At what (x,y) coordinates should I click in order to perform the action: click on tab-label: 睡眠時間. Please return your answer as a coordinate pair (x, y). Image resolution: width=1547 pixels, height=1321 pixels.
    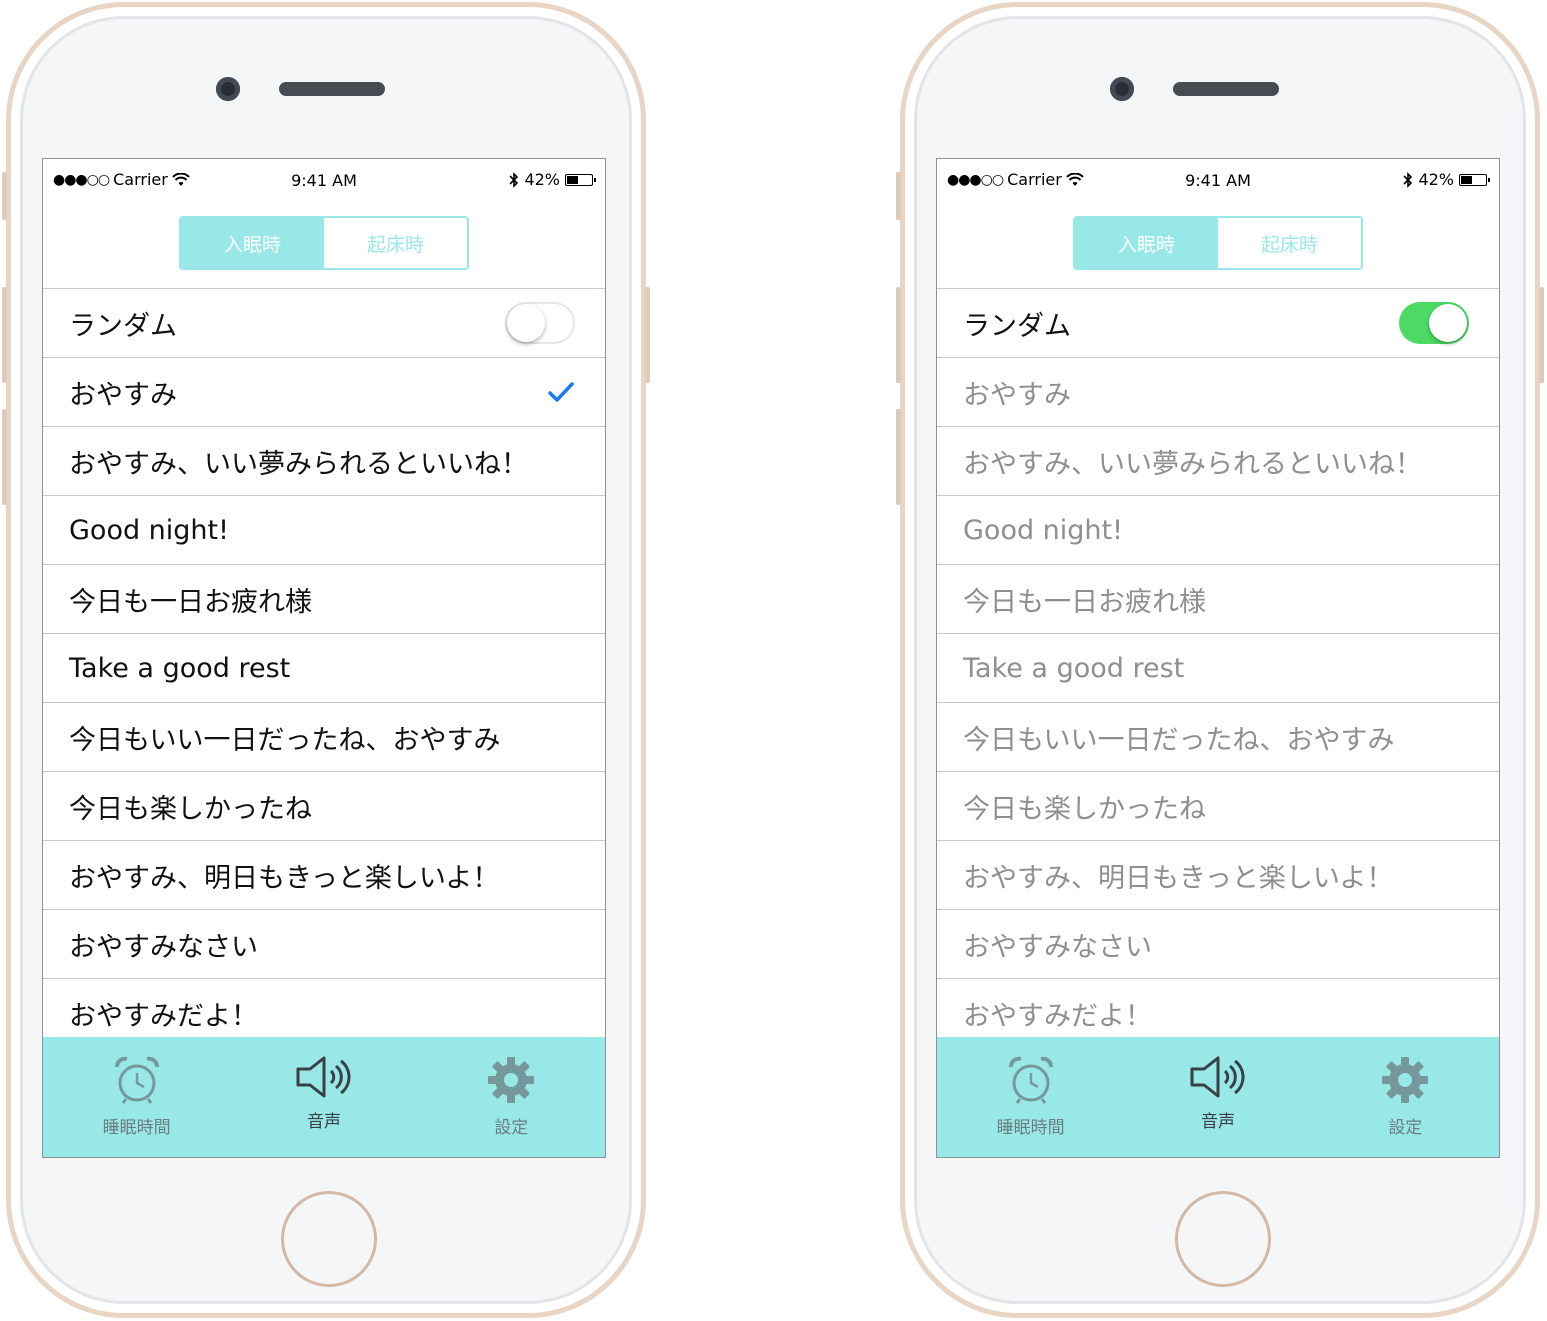
    Looking at the image, I should click on (136, 1128).